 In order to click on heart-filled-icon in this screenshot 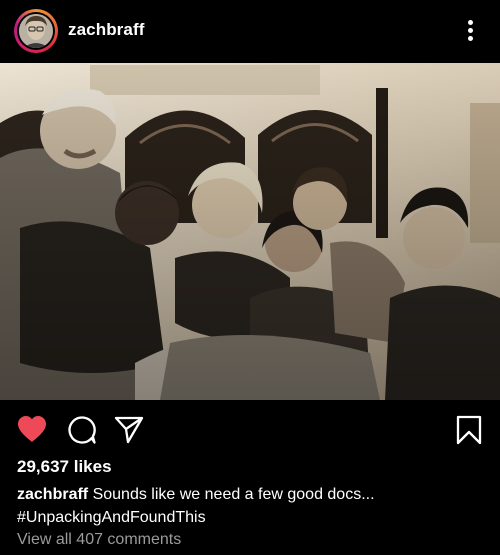, I will do `click(32, 431)`.